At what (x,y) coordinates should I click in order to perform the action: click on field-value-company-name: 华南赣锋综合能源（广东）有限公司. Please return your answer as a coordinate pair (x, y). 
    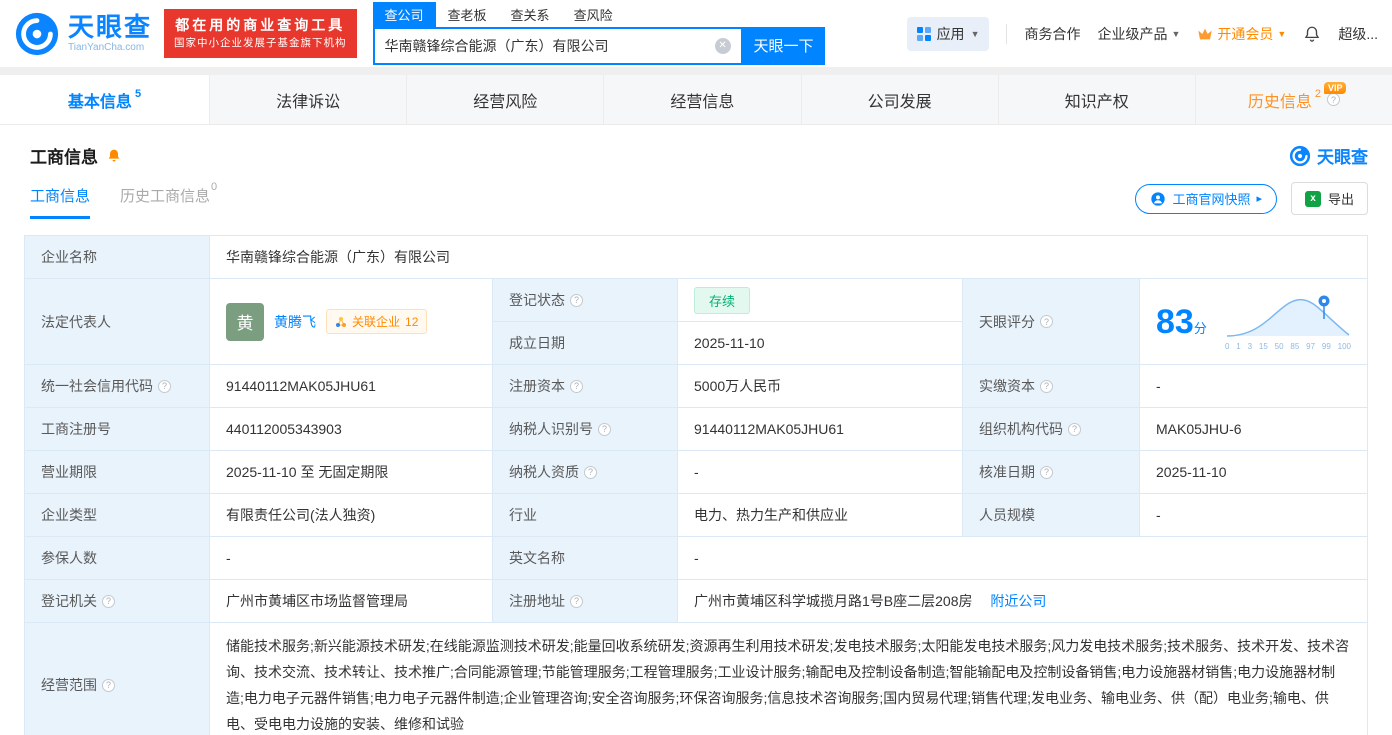
    Looking at the image, I should click on (788, 257).